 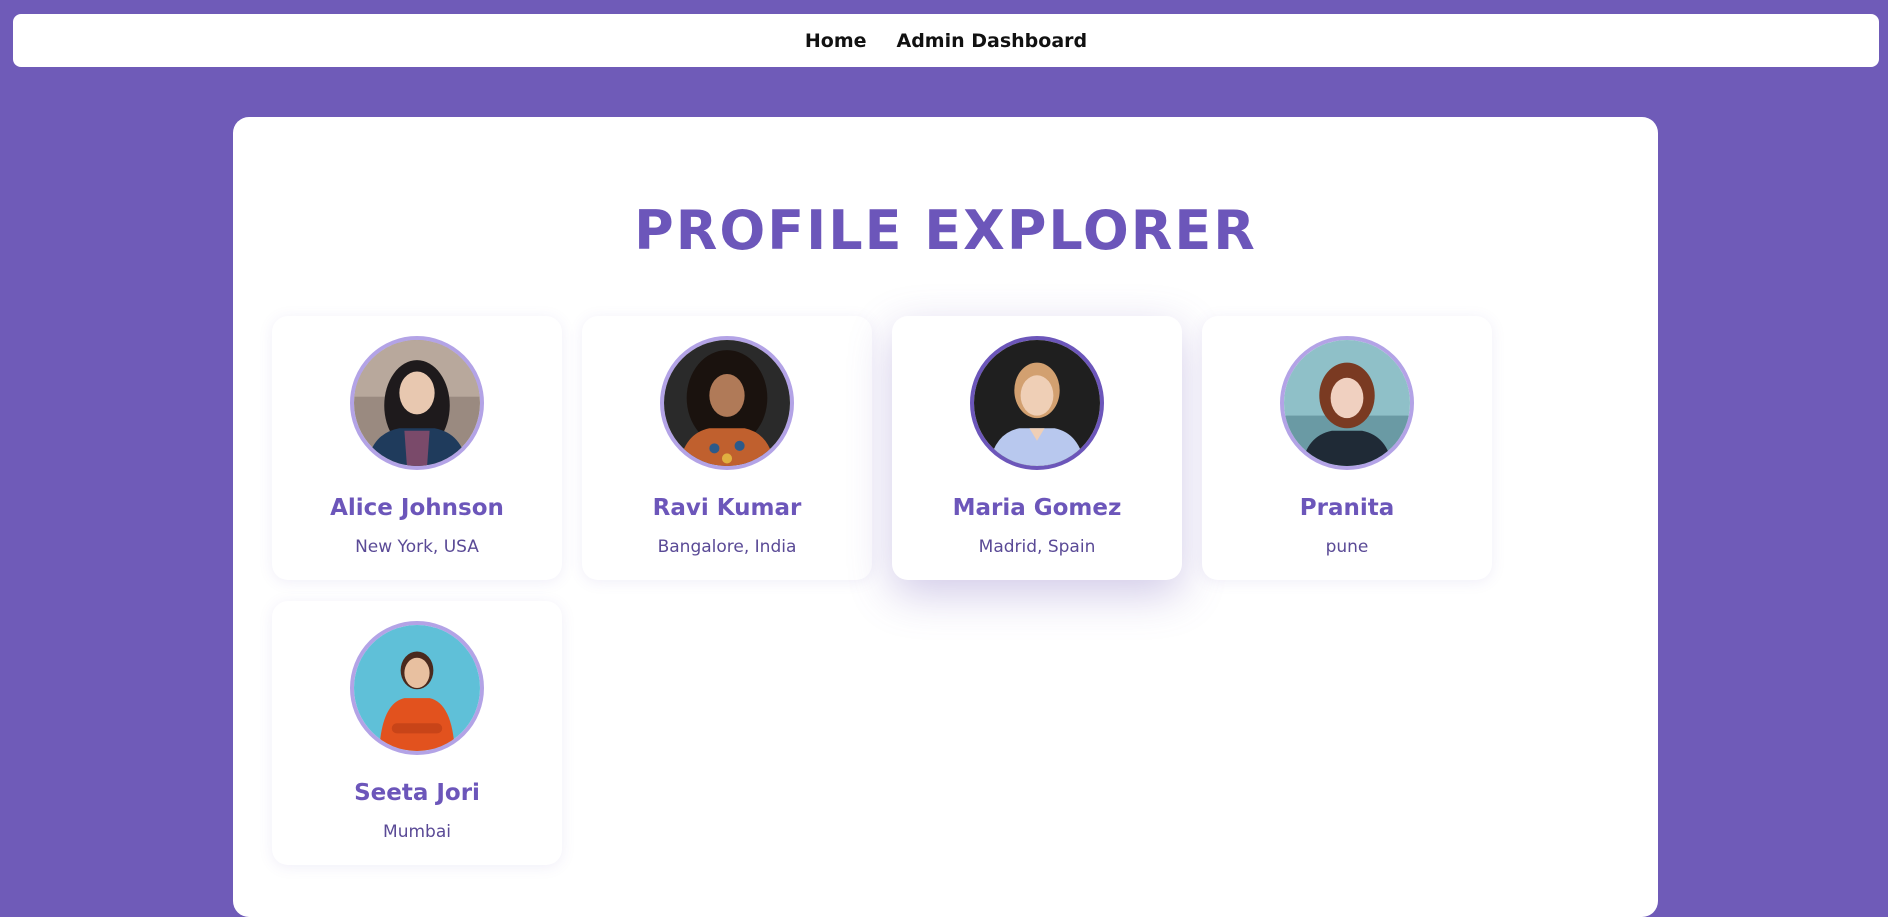 I want to click on page-title: PROFILE EXPLORER, so click(x=945, y=230).